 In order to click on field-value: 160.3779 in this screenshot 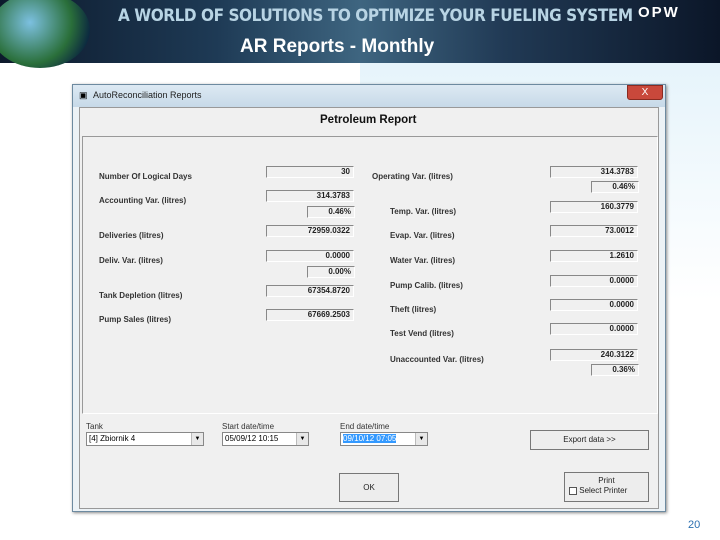, I will do `click(594, 207)`.